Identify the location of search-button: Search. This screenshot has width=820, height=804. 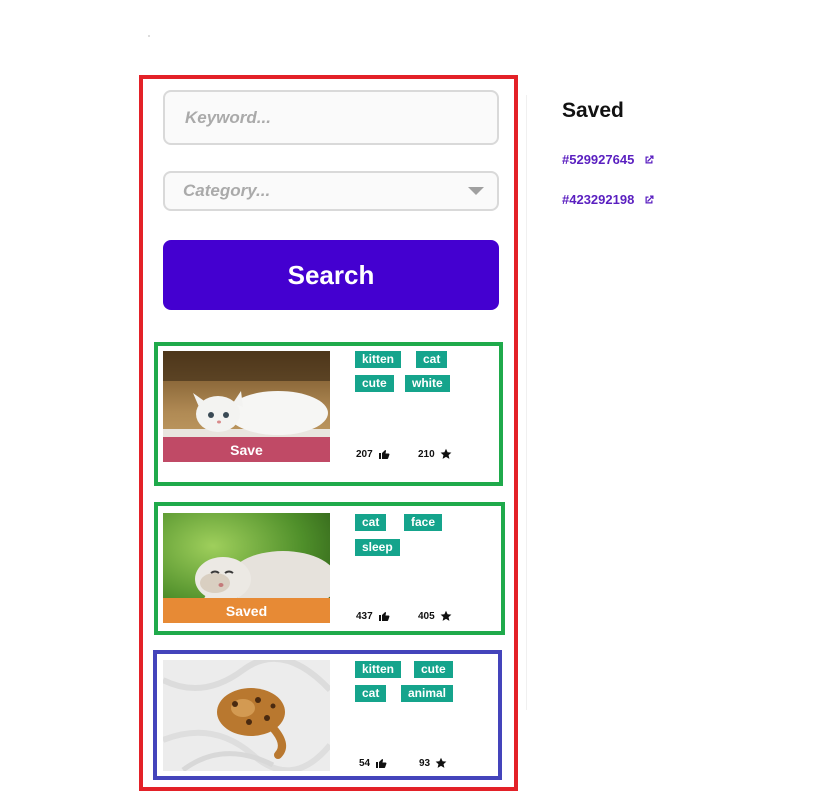
(331, 275).